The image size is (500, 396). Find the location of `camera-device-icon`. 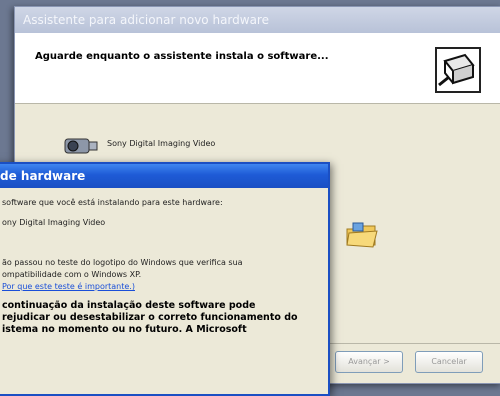

camera-device-icon is located at coordinates (81, 146).